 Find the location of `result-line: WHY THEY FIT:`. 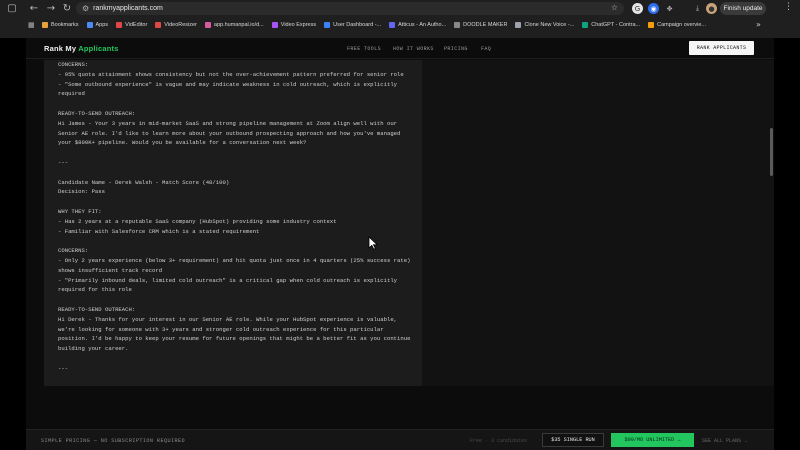

result-line: WHY THEY FIT: is located at coordinates (80, 211).